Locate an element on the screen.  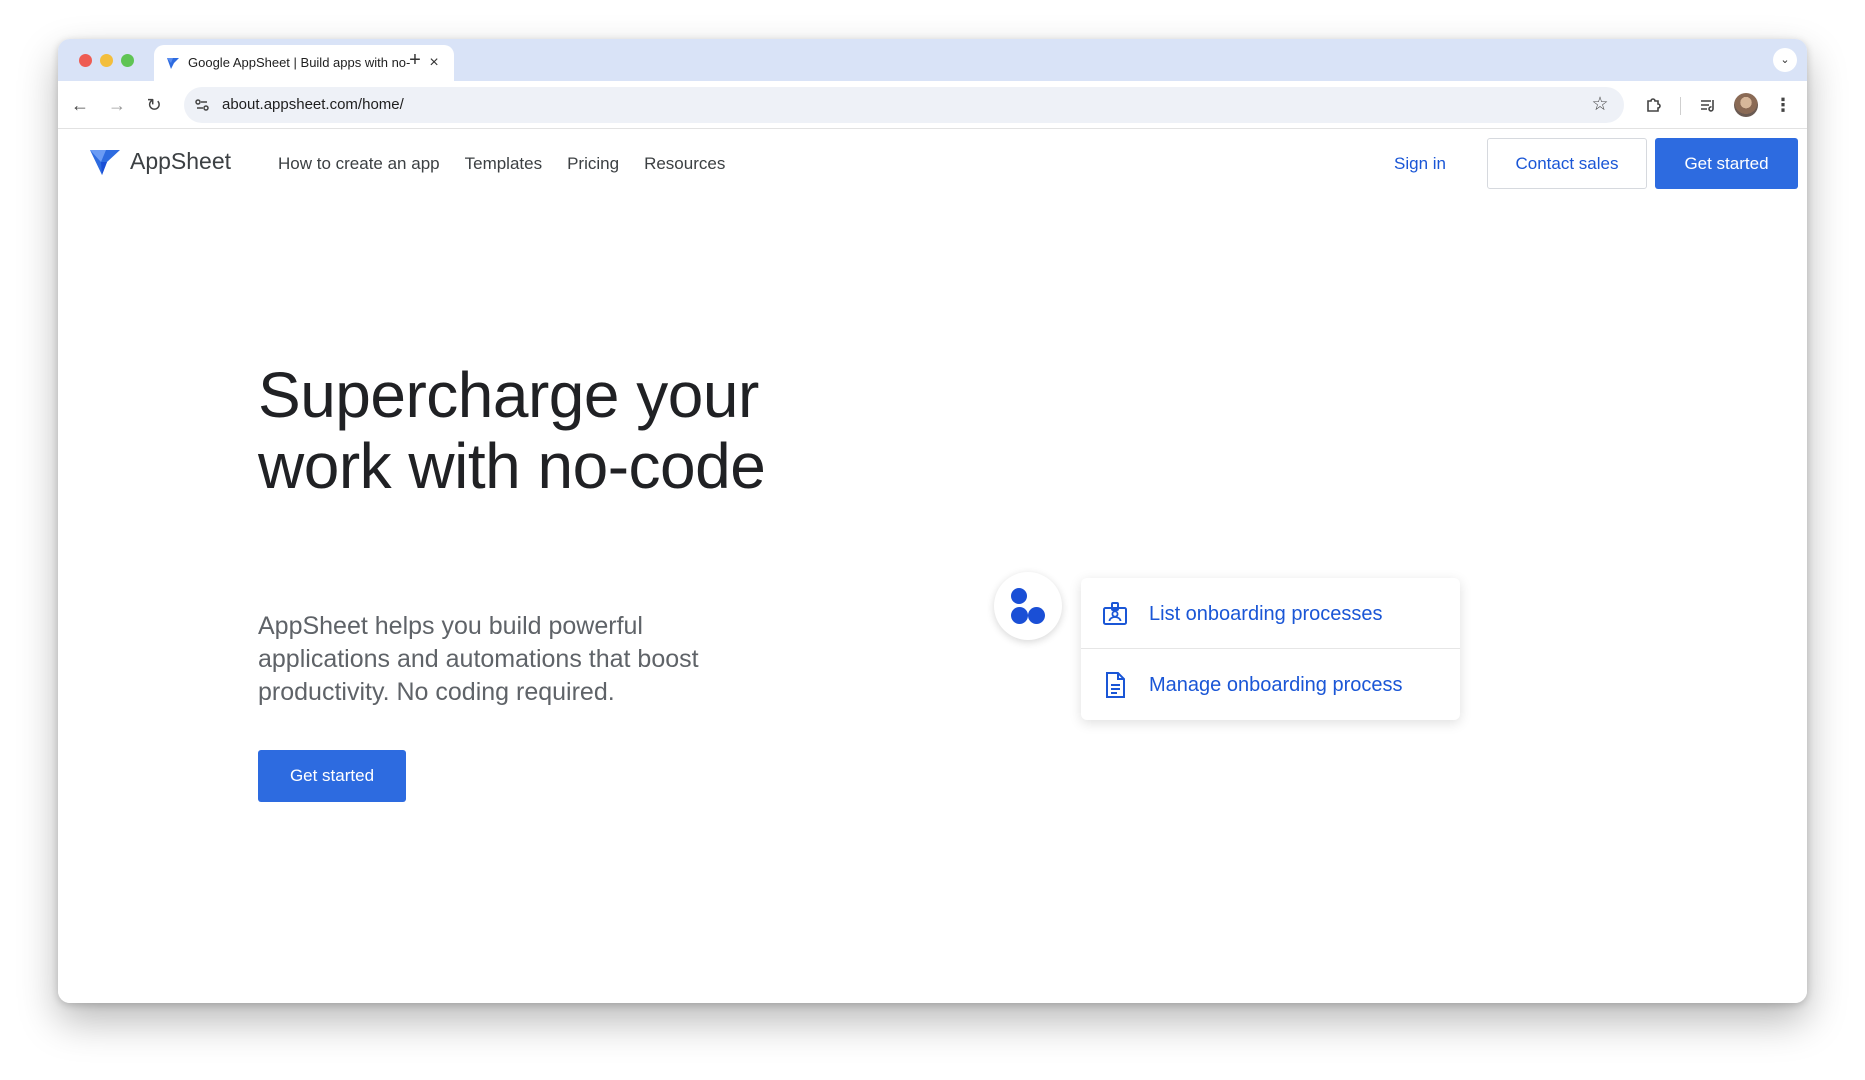
get-started-hero-button: Get started is located at coordinates (332, 776).